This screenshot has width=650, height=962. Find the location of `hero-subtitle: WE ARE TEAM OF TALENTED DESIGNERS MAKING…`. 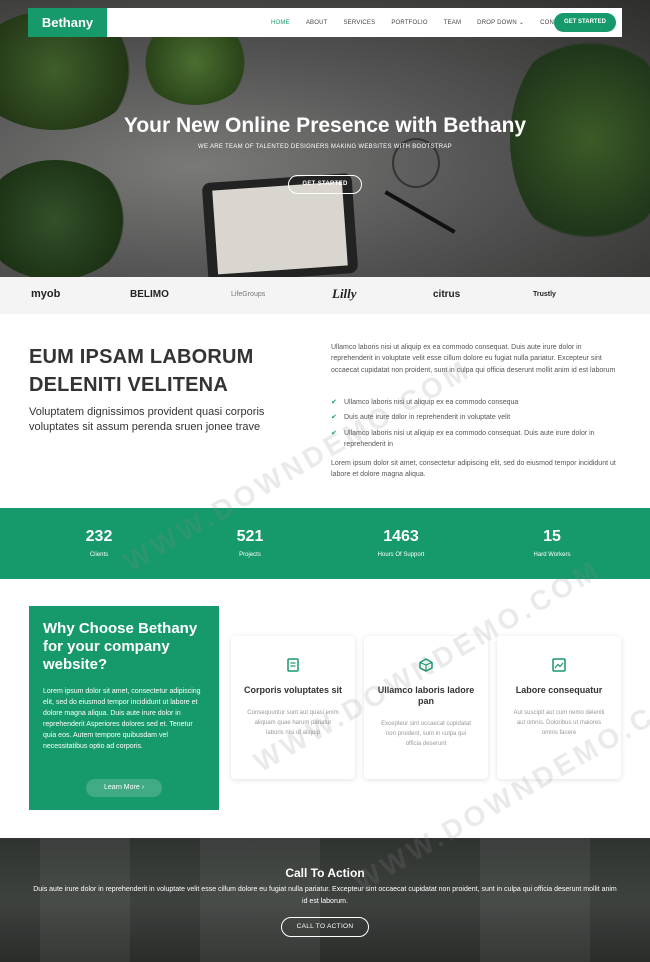

hero-subtitle: WE ARE TEAM OF TALENTED DESIGNERS MAKING… is located at coordinates (325, 147).